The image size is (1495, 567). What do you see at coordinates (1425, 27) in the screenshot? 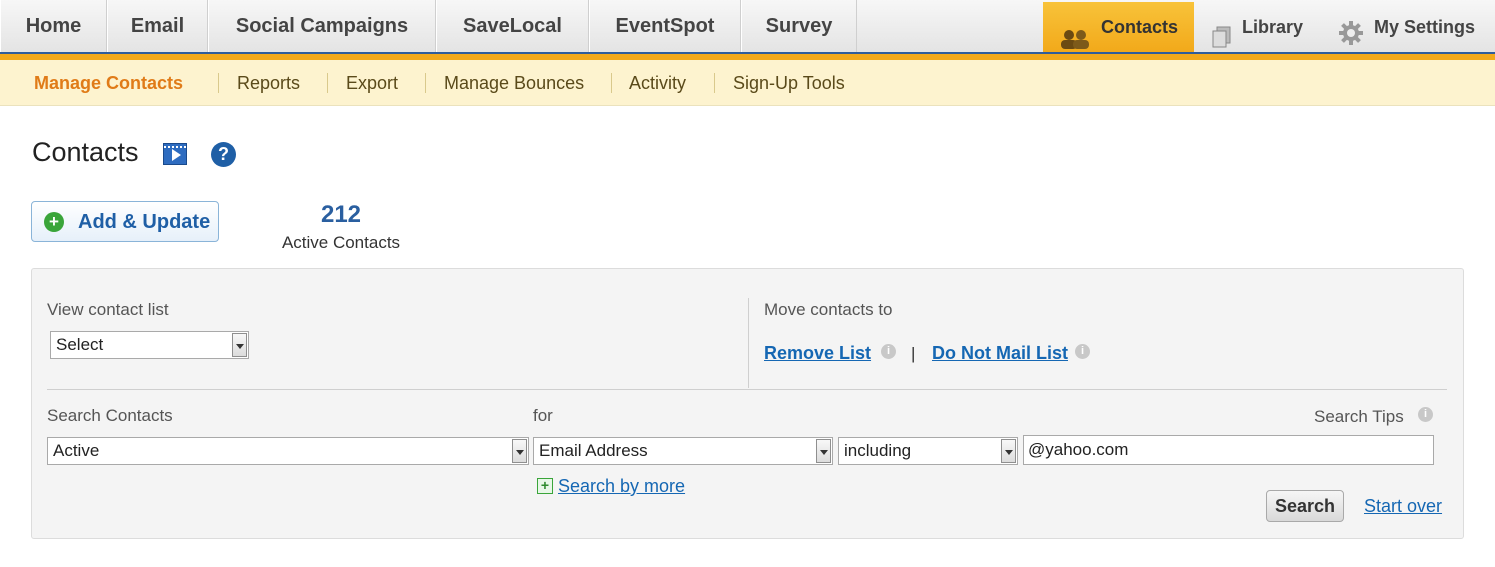
I see `tab-my-settings-label: My Settings` at bounding box center [1425, 27].